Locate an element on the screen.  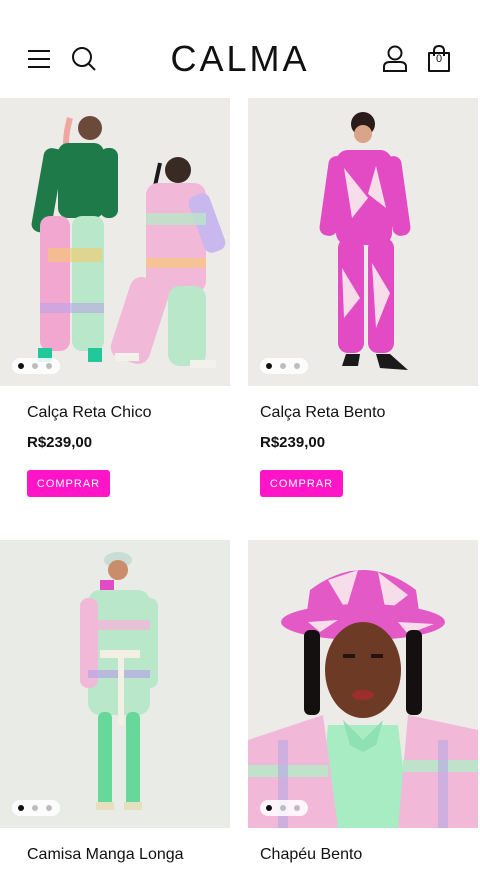
product-name: Calça Reta Chico is located at coordinates (89, 413).